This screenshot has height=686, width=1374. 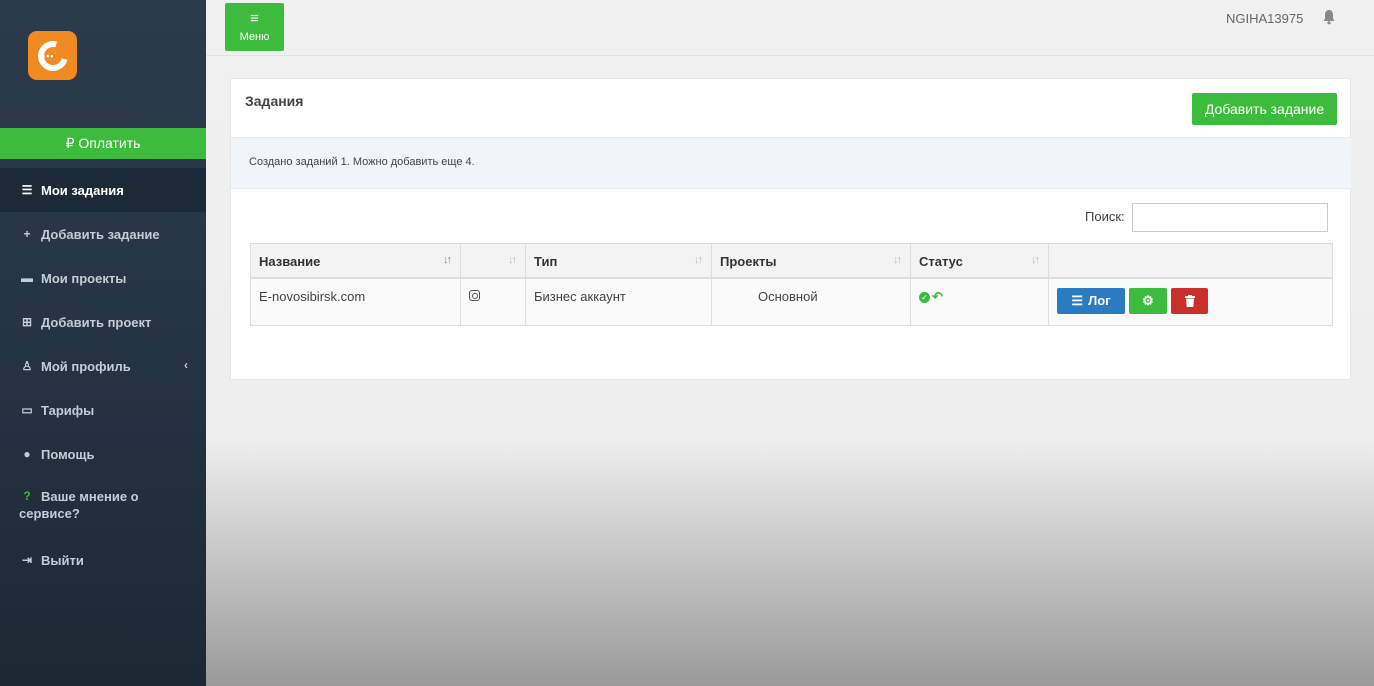 I want to click on column-header-label: Статус, so click(x=941, y=261).